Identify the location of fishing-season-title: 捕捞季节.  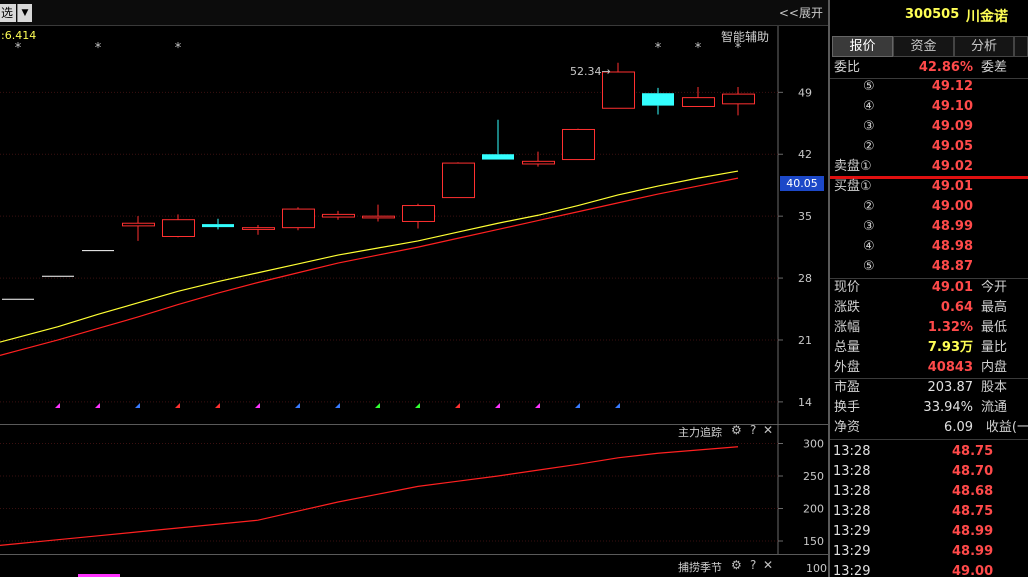
(700, 567).